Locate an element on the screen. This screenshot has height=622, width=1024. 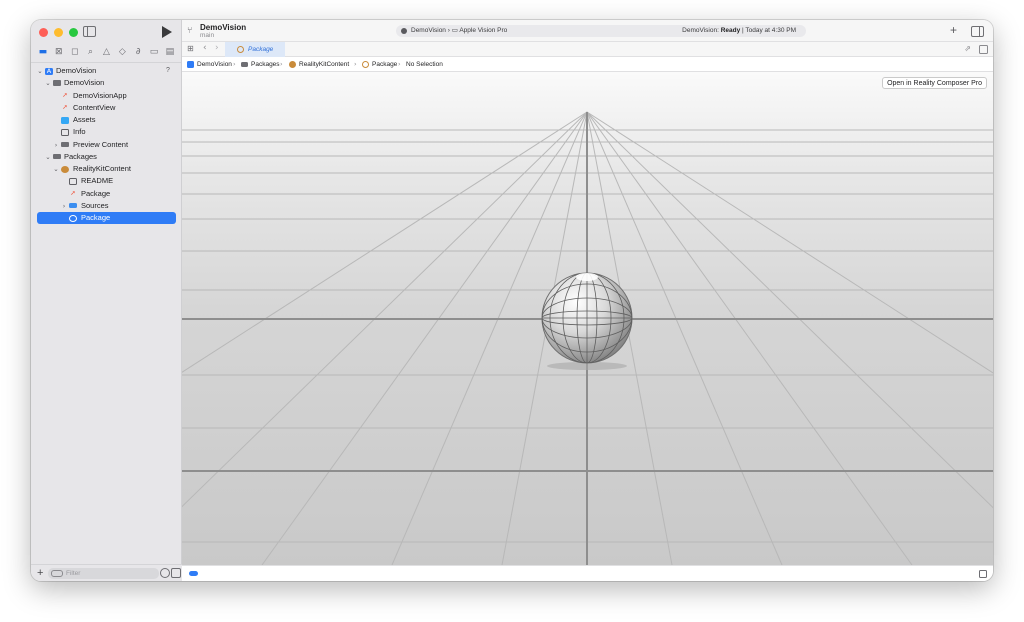
app-icon: A is located at coordinates (49, 70).